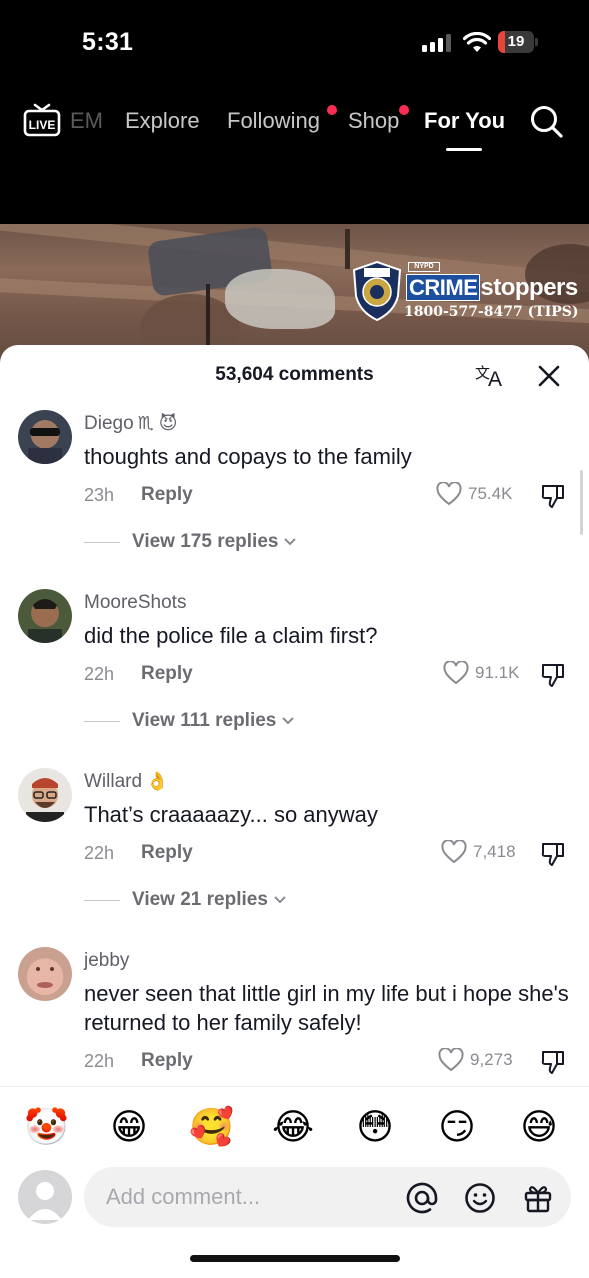  I want to click on like-button: 7,418, so click(478, 852).